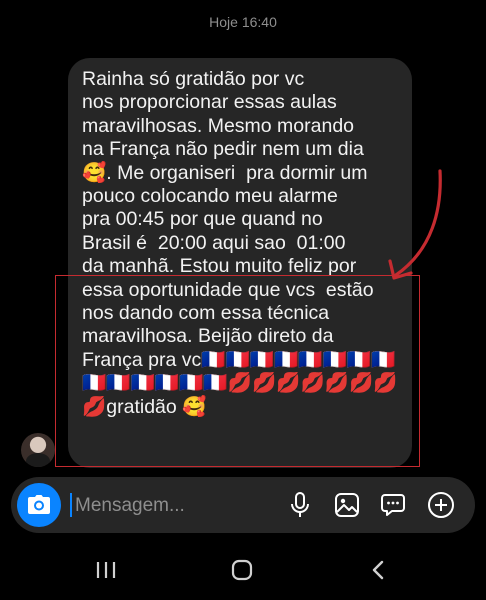 The image size is (486, 600). I want to click on annotation-arrow, so click(415, 224).